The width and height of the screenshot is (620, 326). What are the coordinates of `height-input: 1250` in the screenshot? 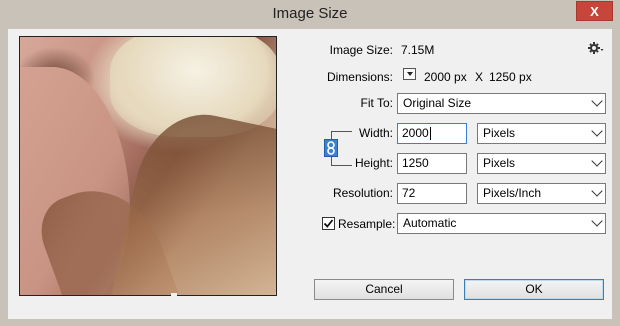 It's located at (432, 163).